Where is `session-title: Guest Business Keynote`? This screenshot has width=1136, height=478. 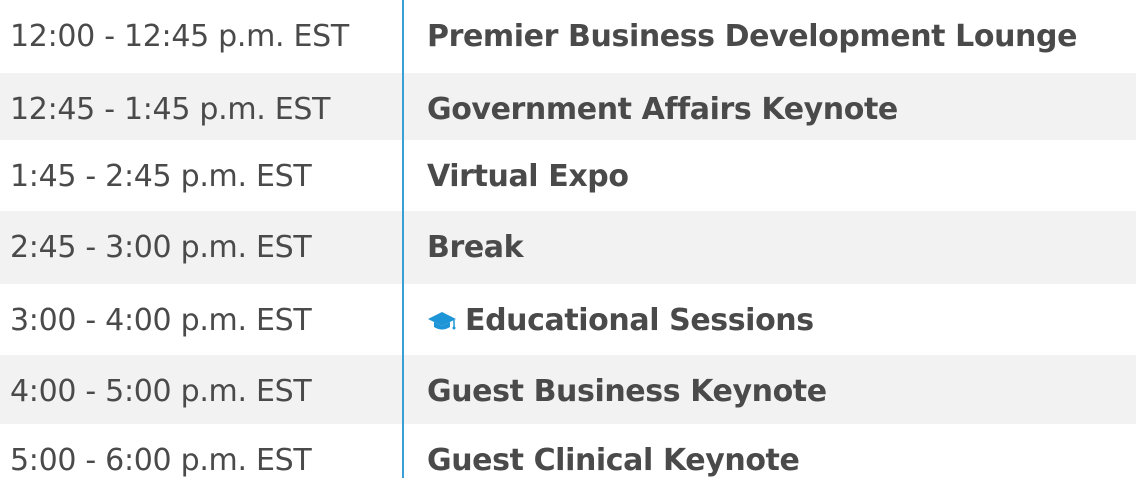 session-title: Guest Business Keynote is located at coordinates (614, 391).